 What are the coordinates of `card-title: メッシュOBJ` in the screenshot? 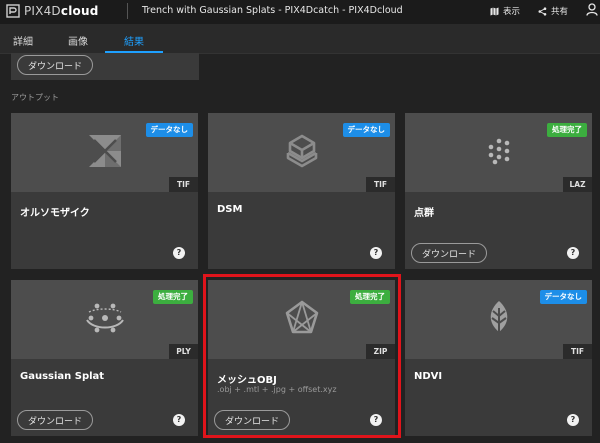 It's located at (247, 380).